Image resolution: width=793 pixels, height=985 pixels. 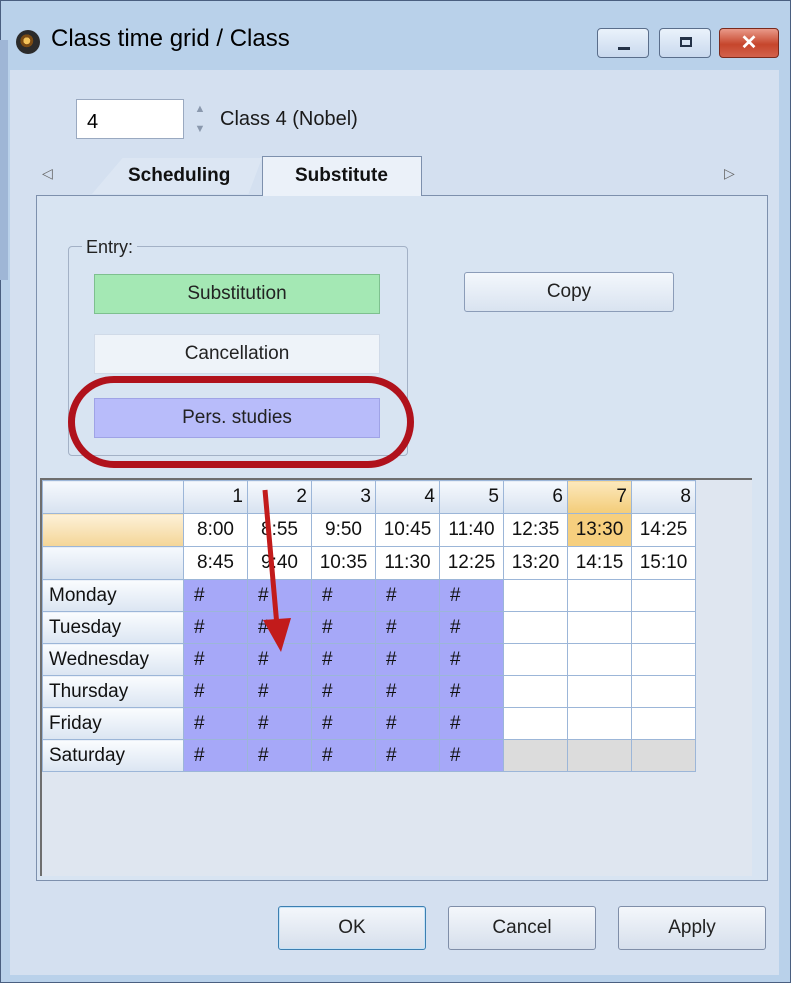 What do you see at coordinates (407, 563) in the screenshot?
I see `end-time-cell: 11:30` at bounding box center [407, 563].